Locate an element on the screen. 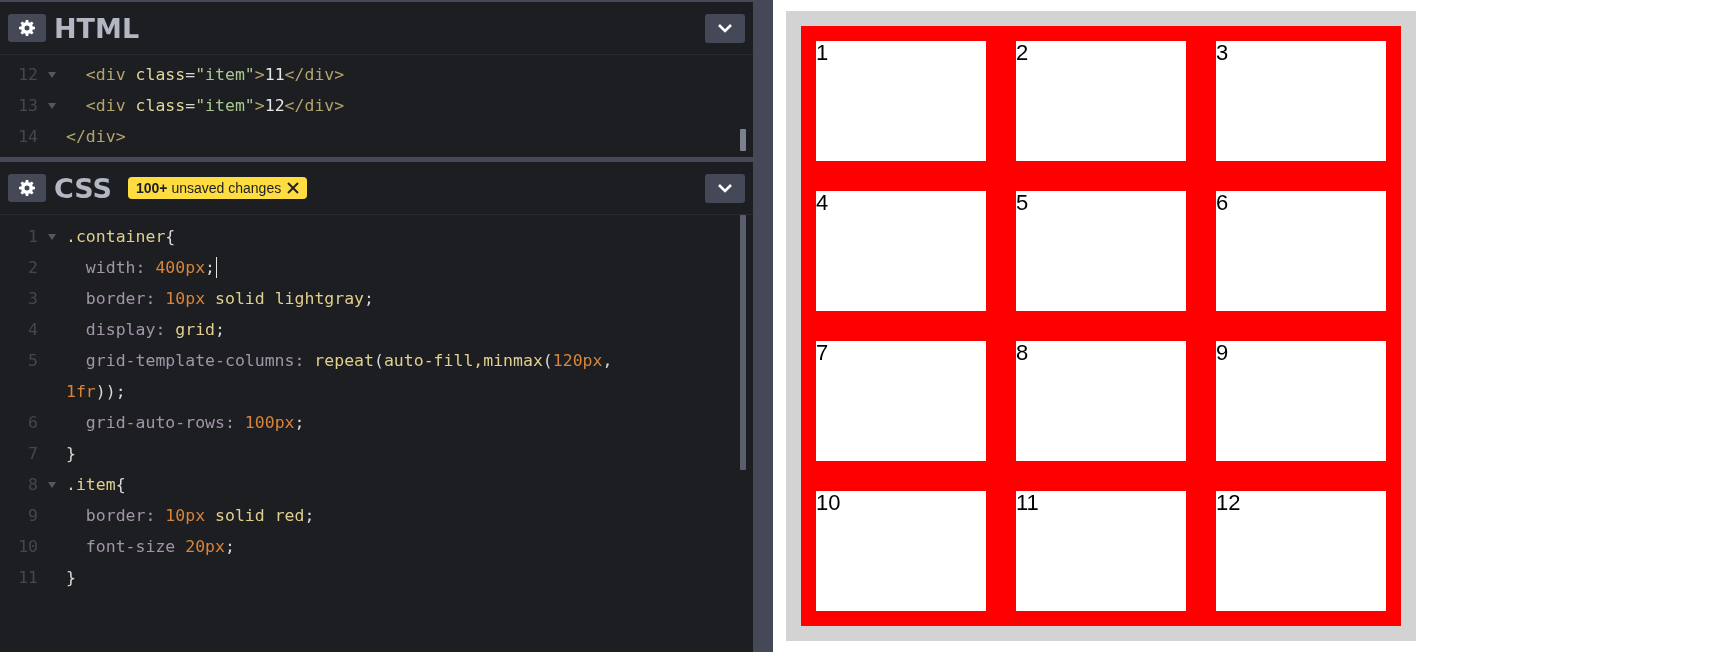 The image size is (1727, 652). code-line: <div class="item">11</div> is located at coordinates (214, 74).